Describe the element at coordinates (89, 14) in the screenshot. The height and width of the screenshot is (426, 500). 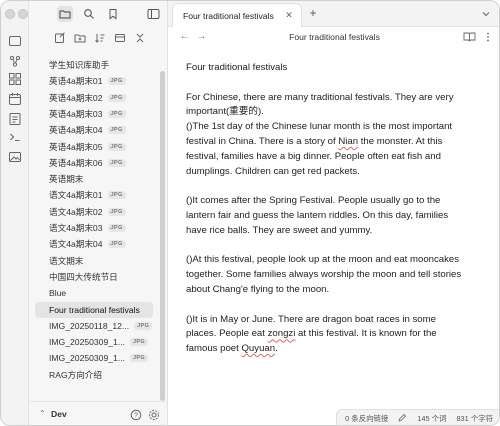
I see `search-icon` at that location.